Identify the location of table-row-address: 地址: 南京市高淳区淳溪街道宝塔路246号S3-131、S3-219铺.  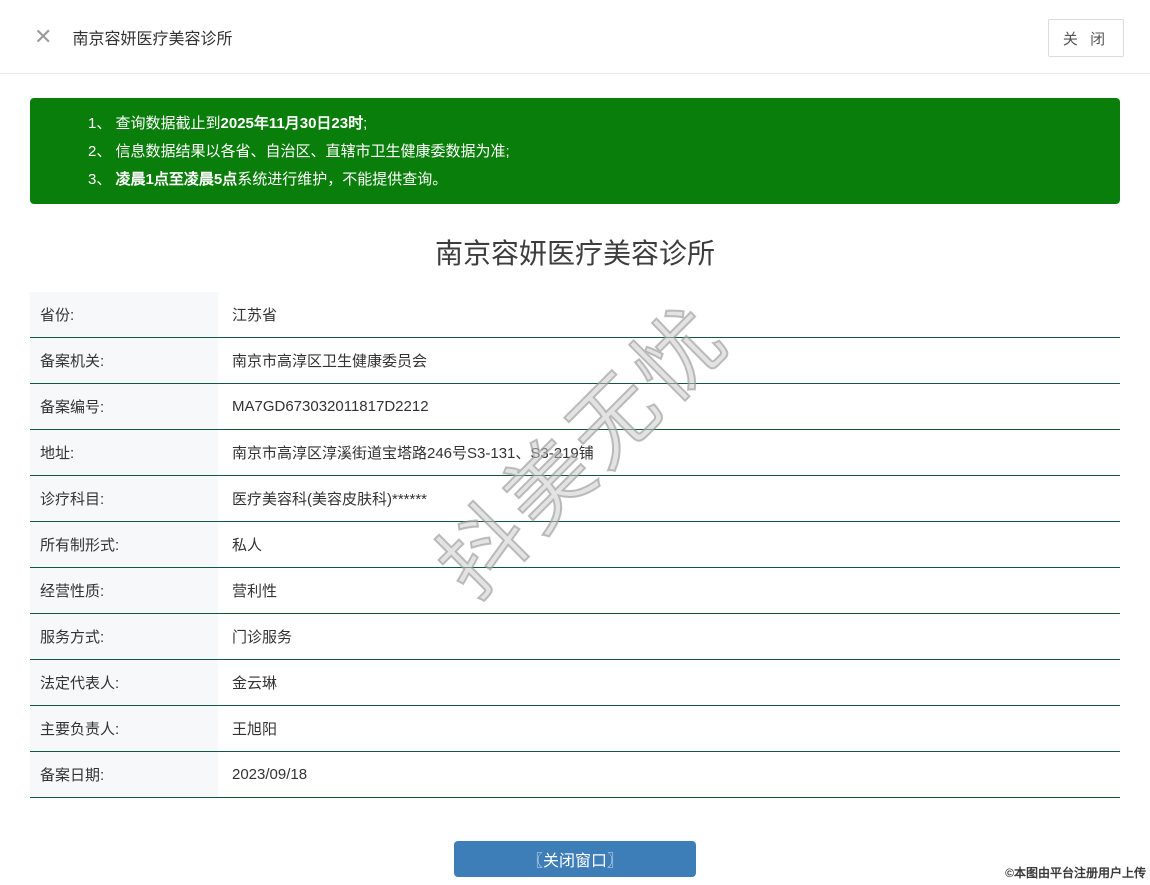
(575, 453).